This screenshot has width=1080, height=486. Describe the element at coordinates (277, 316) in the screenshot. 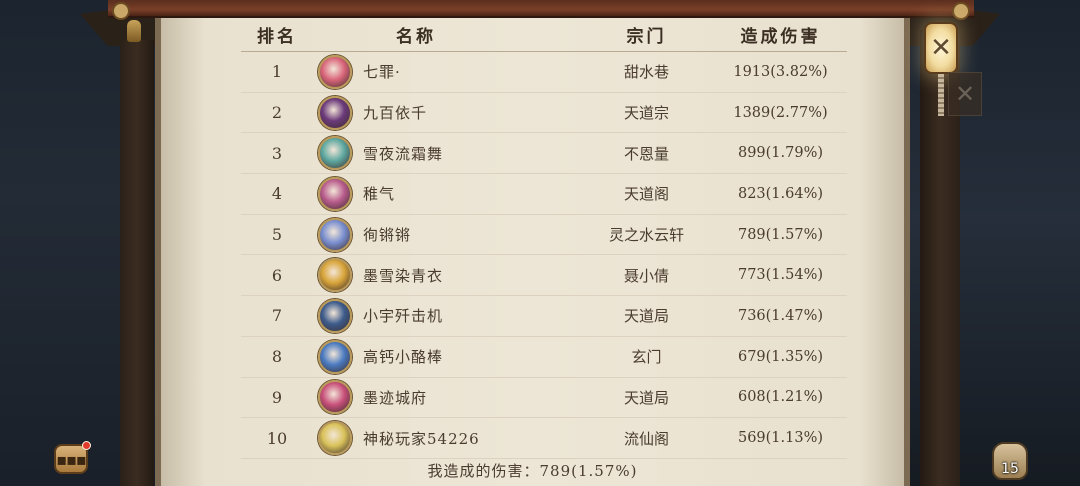

I see `row-rank: 7` at that location.